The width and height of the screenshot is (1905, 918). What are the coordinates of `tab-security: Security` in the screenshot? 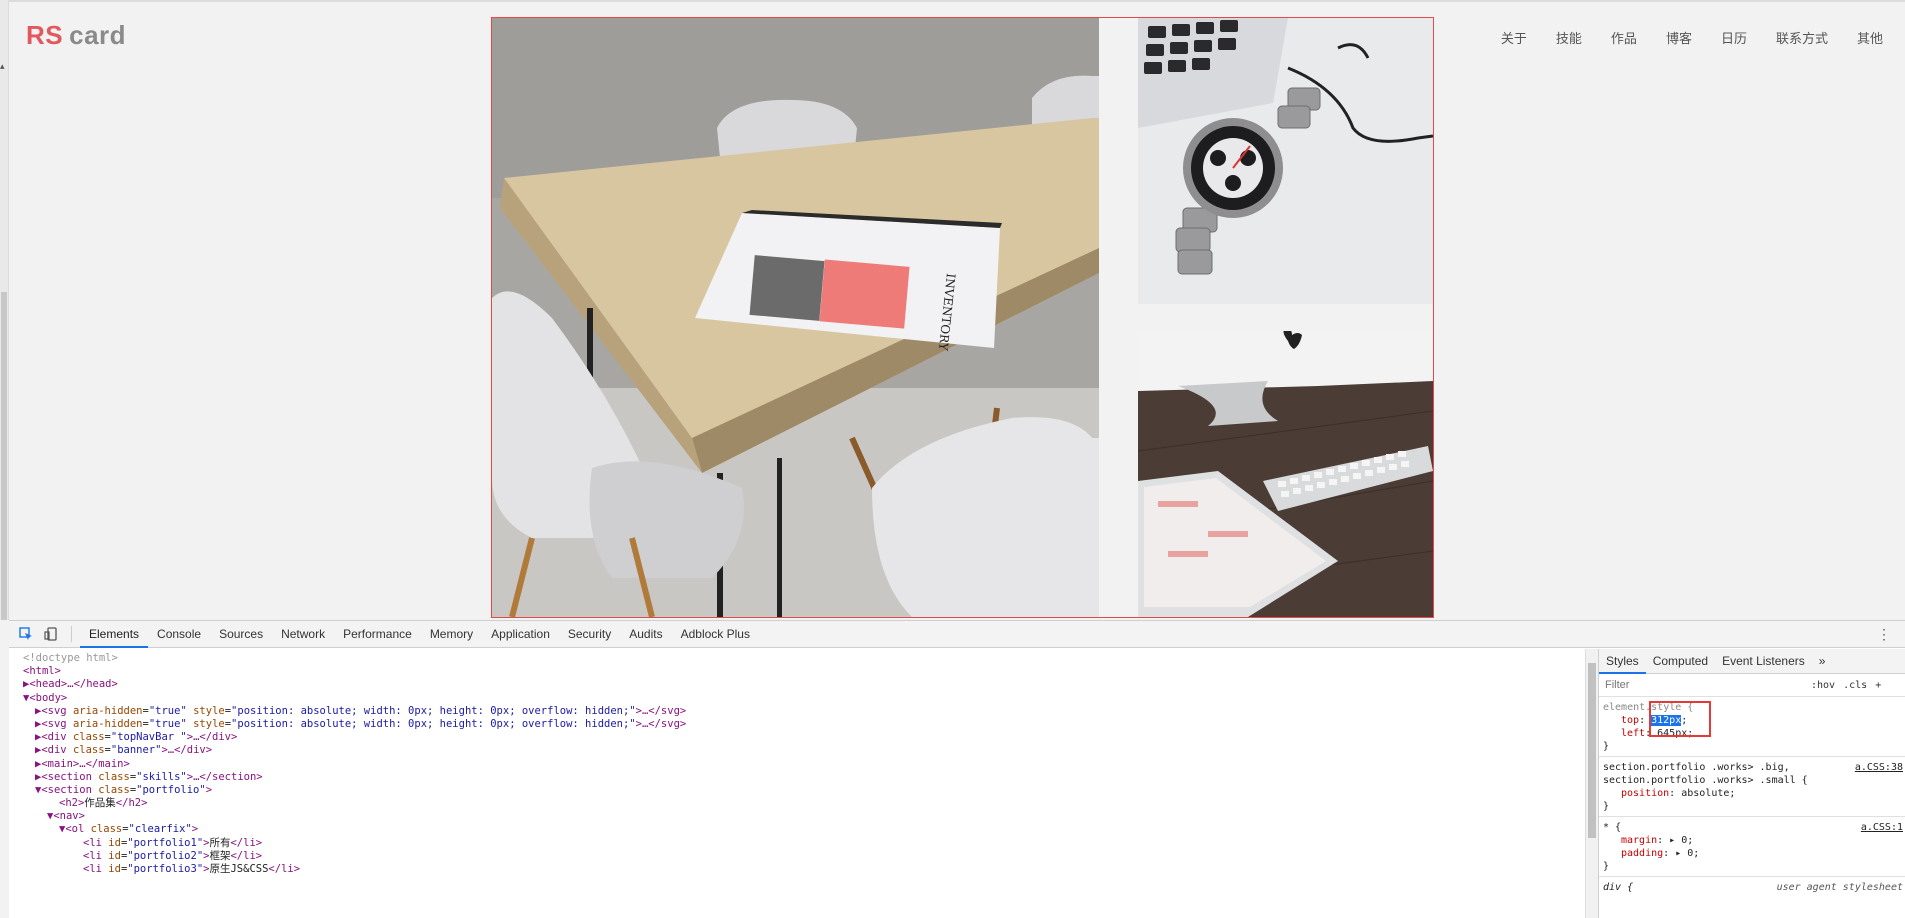 It's located at (589, 634).